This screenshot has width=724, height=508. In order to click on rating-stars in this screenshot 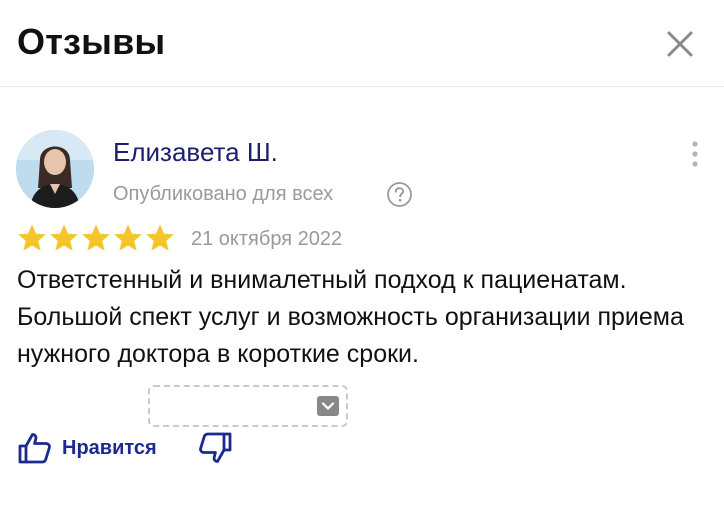, I will do `click(96, 238)`.